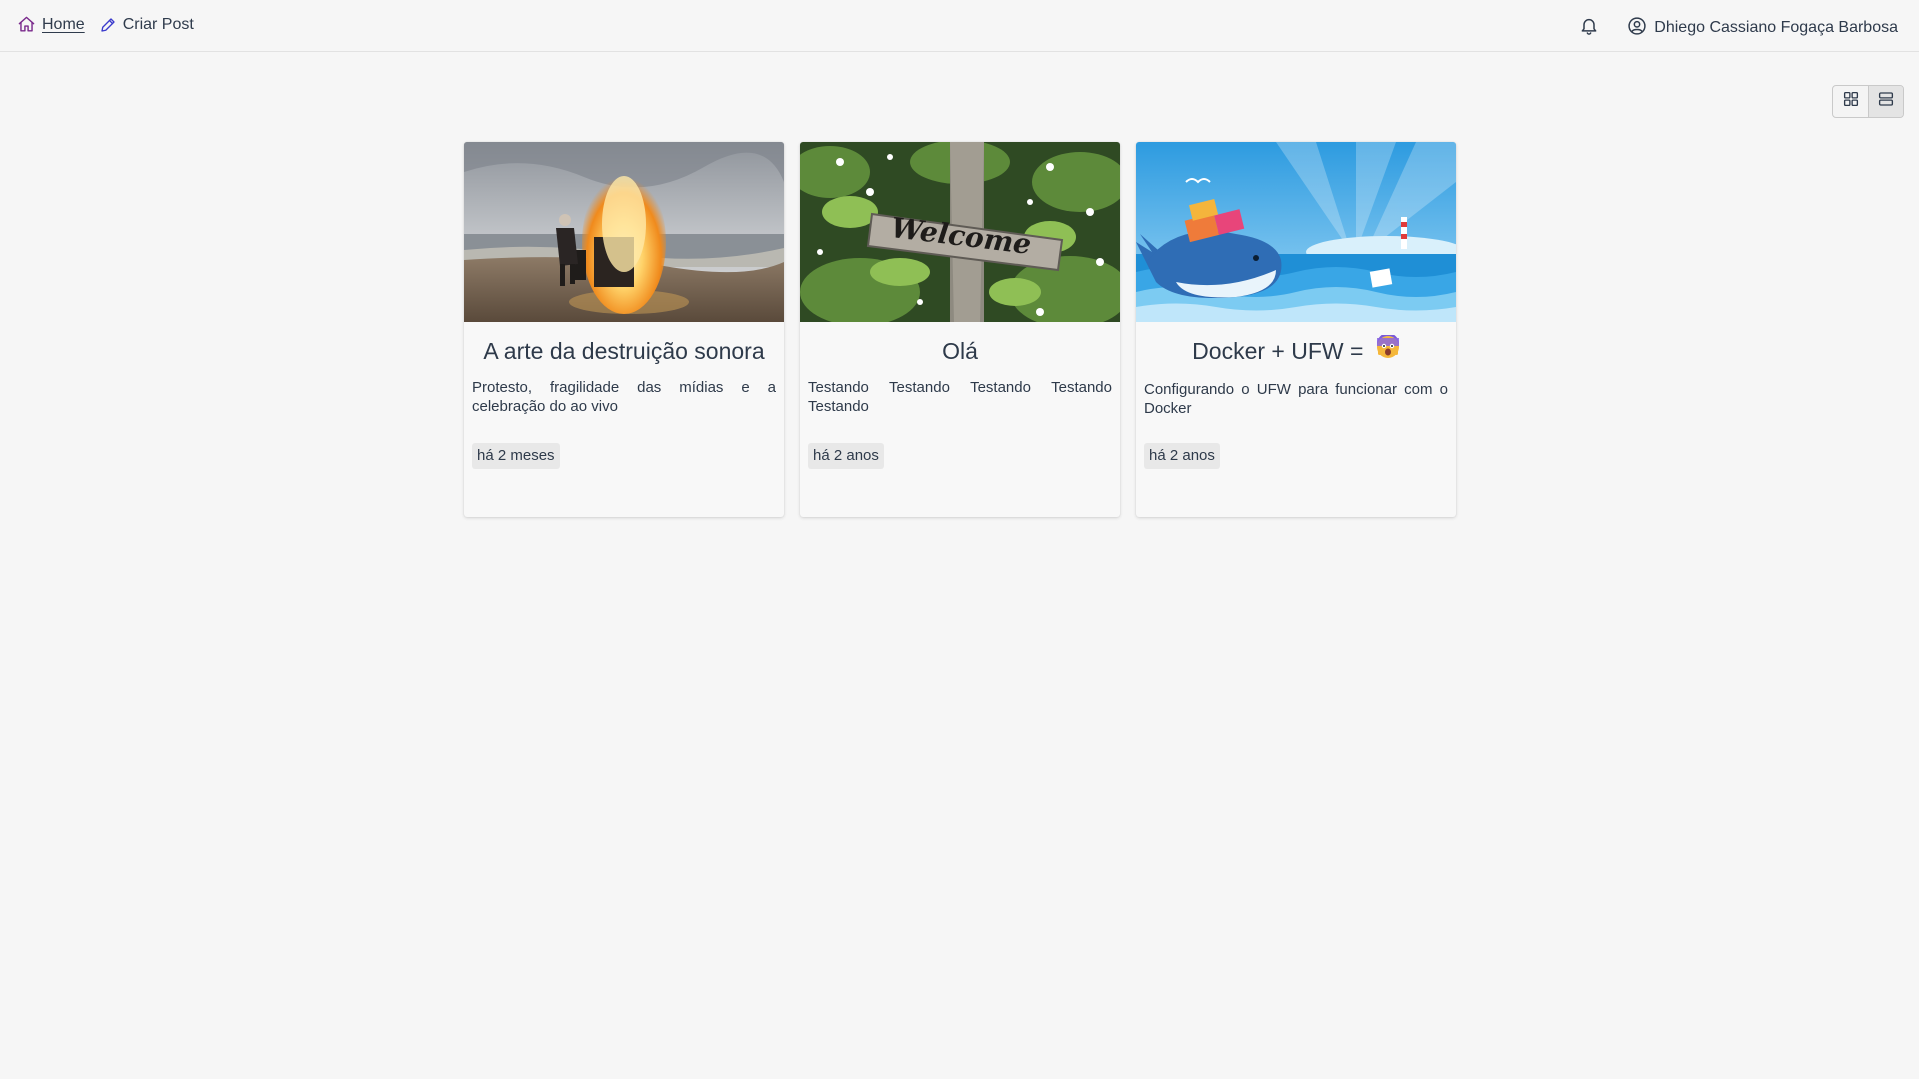 The image size is (1919, 1079). I want to click on nav-create-post-link: Criar Post, so click(146, 25).